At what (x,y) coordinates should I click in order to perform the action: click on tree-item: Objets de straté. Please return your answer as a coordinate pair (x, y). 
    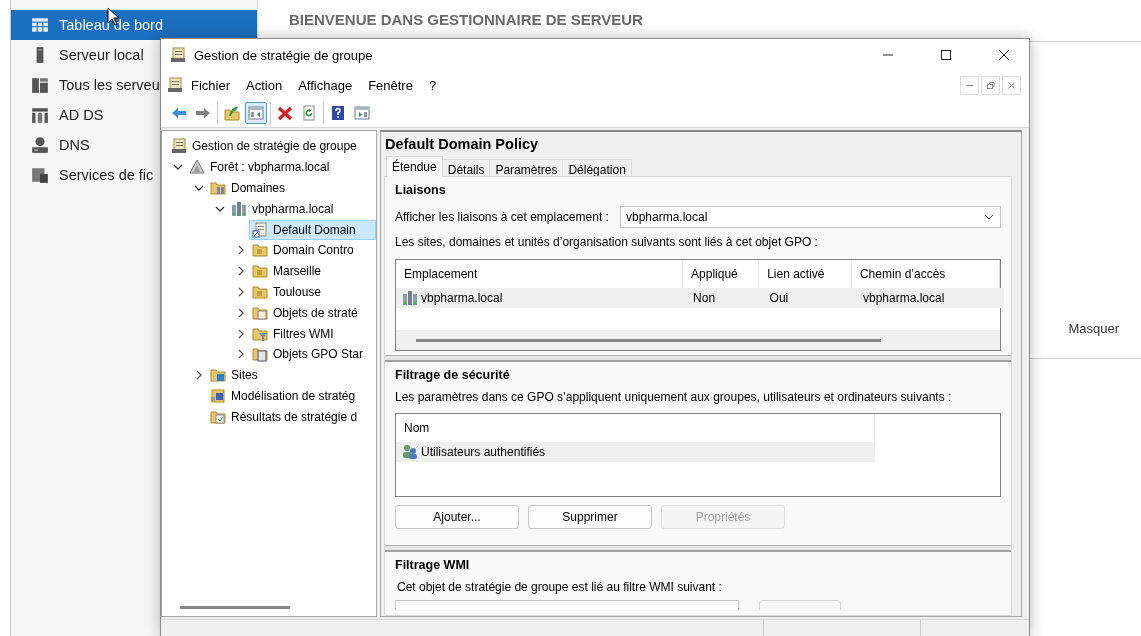
    Looking at the image, I should click on (312, 312).